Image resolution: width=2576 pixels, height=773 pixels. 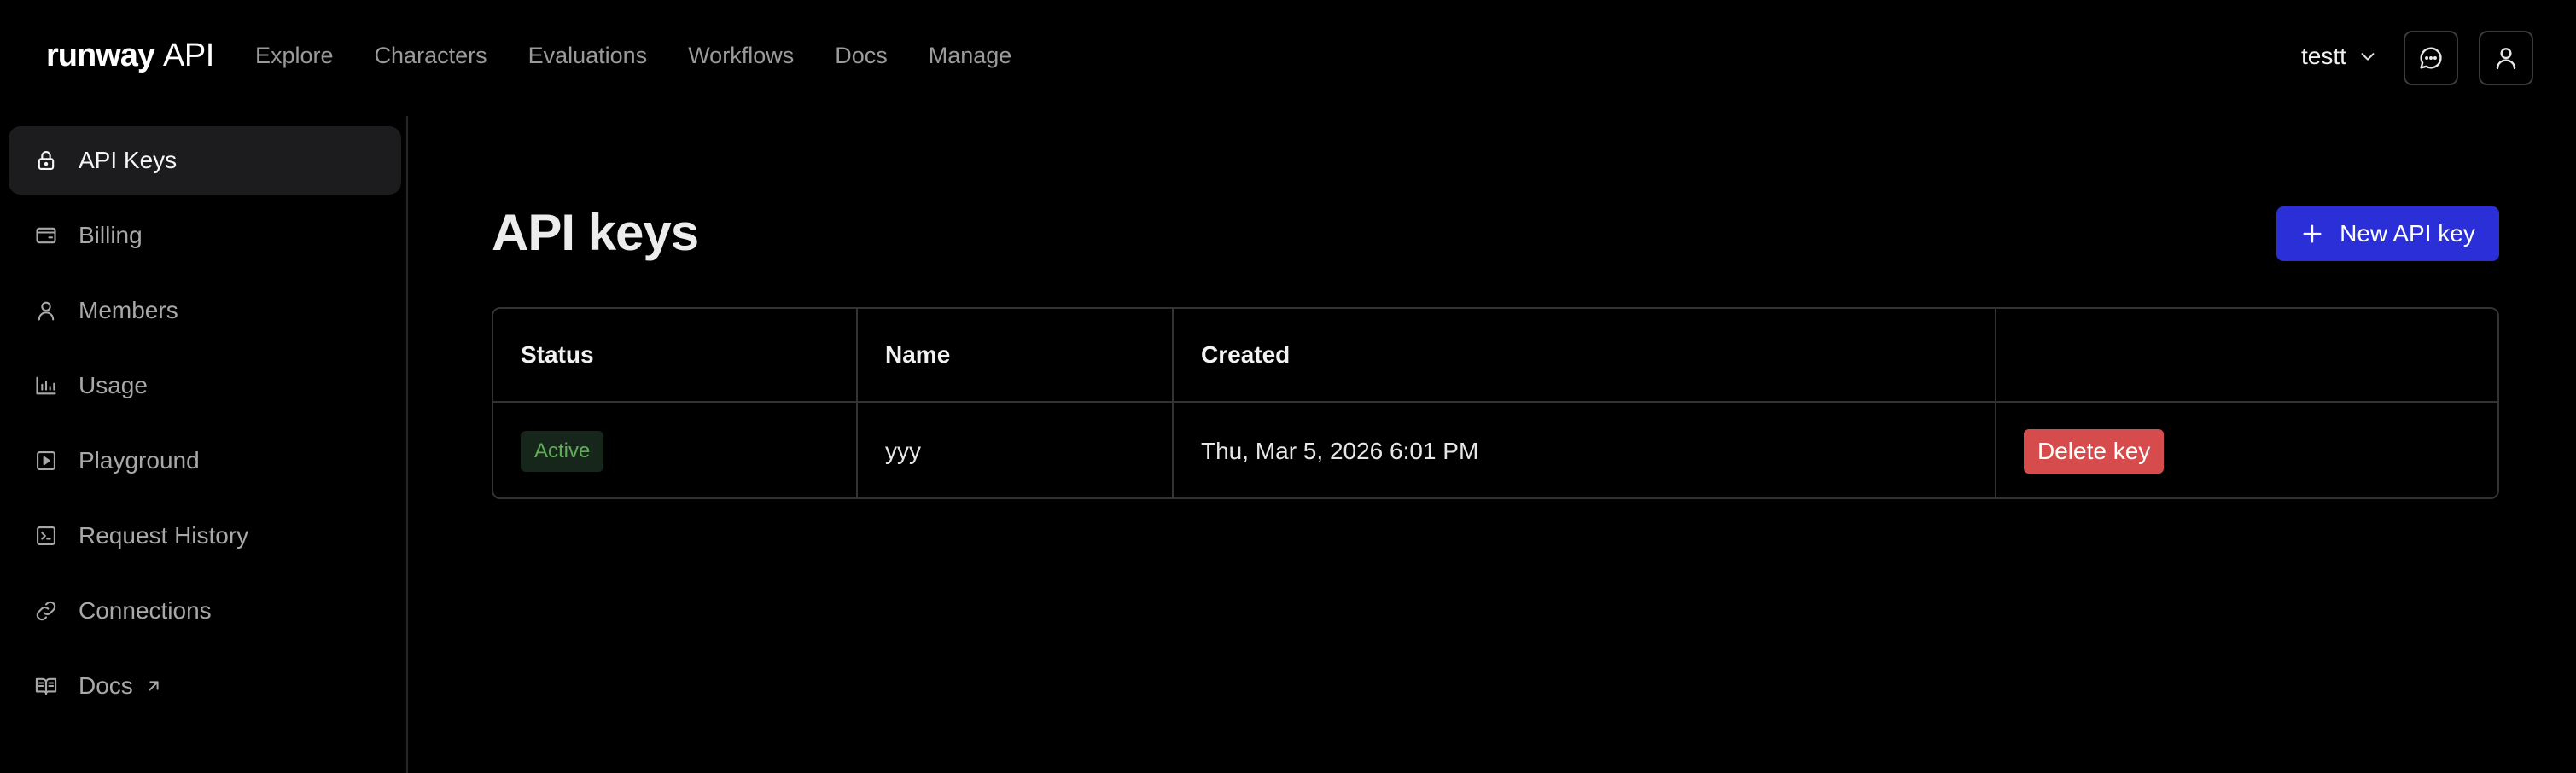 I want to click on sidebar-item-label: Playground, so click(x=139, y=460).